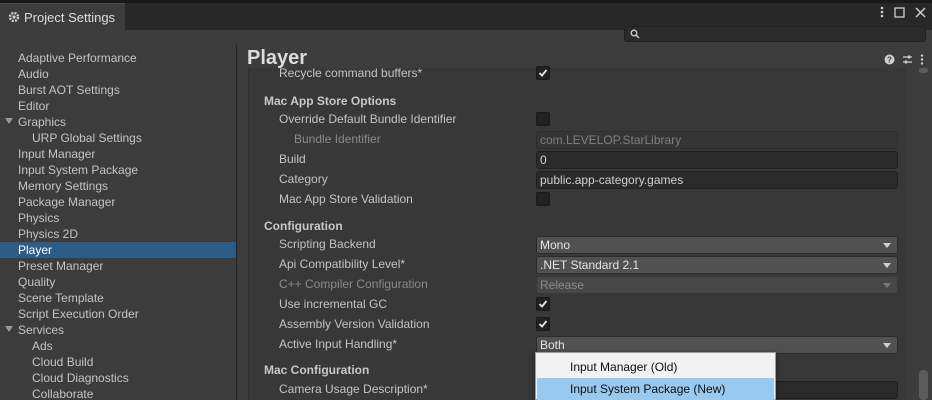 The width and height of the screenshot is (932, 400). I want to click on sidebar-item-services: Services, so click(118, 330).